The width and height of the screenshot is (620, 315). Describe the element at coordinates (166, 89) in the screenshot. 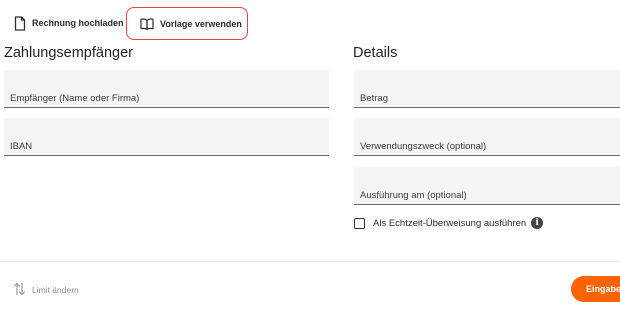

I see `recipient-name-field` at that location.